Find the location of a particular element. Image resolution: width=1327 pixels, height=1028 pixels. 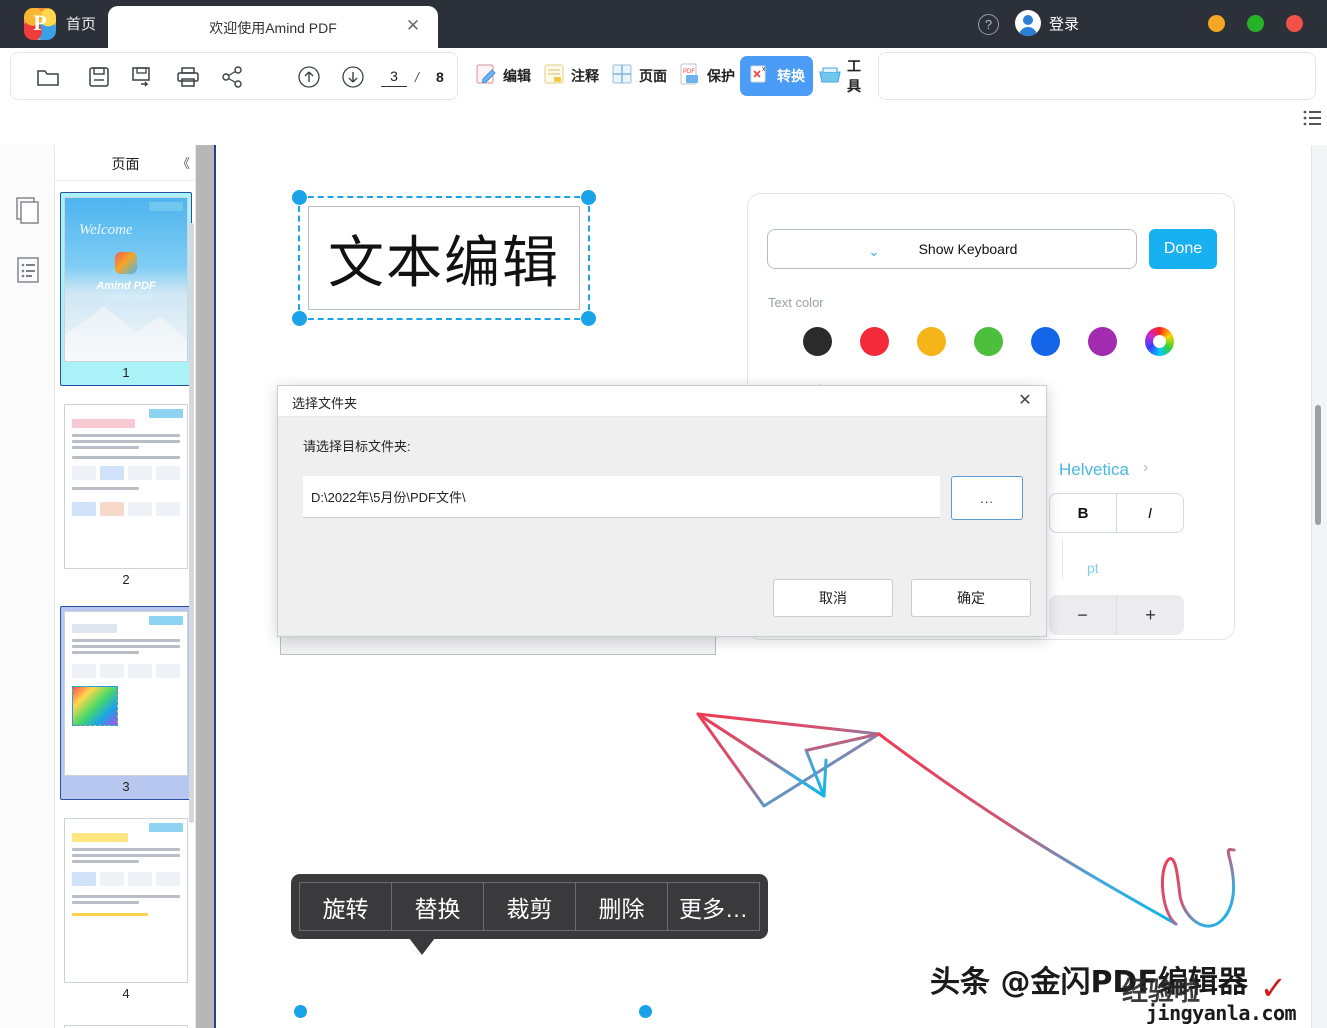

resize-handle-bottom-left is located at coordinates (299, 318).